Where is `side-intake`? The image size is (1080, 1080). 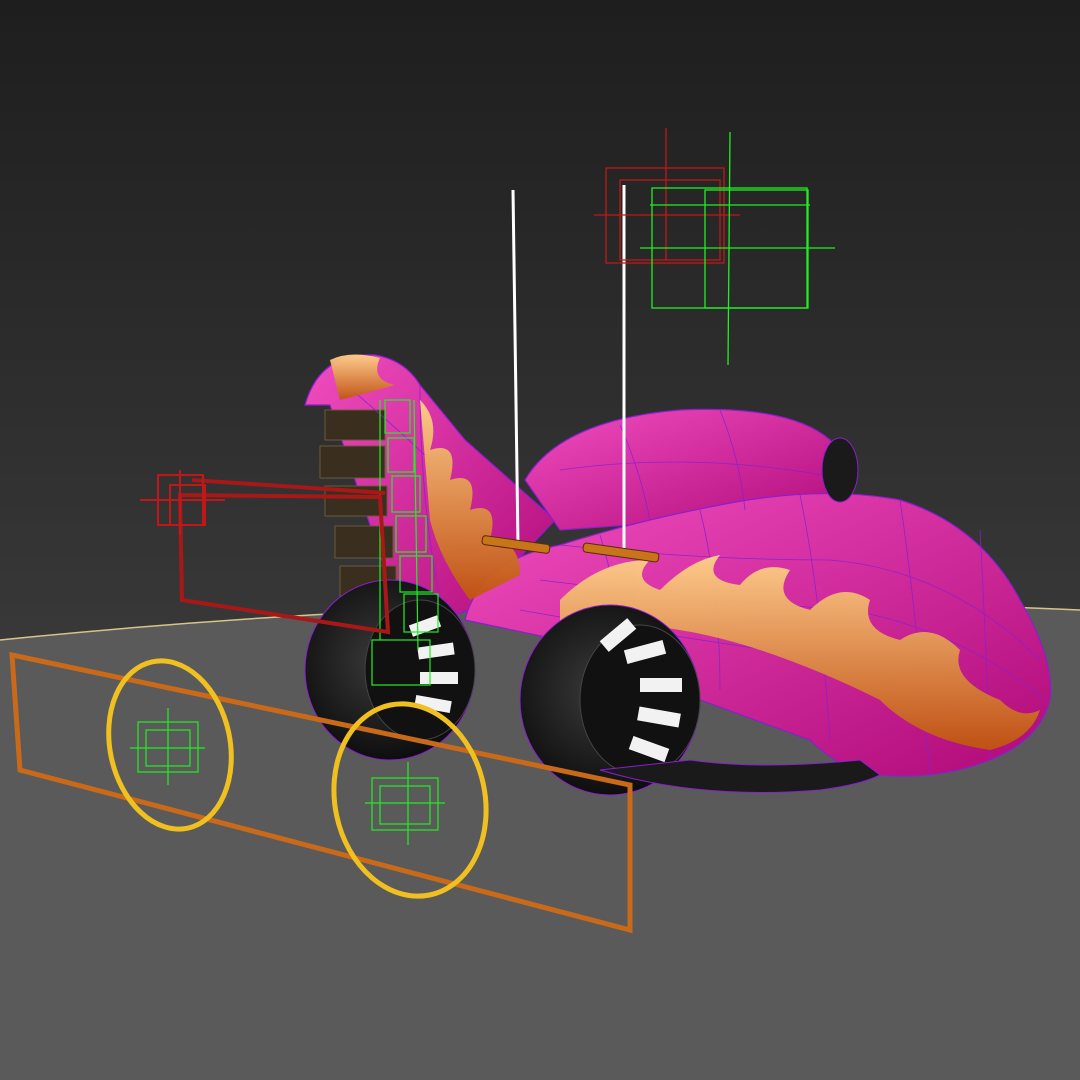
side-intake is located at coordinates (840, 470).